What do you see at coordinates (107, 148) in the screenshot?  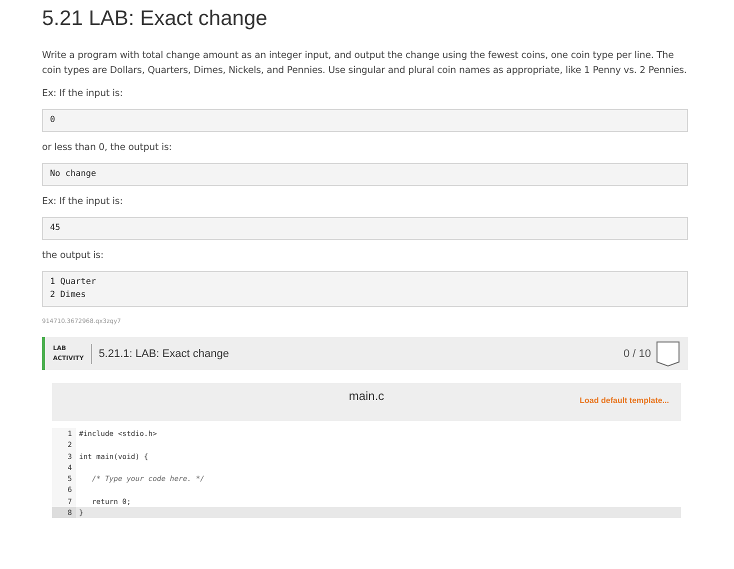 I see `instruction-text: or less than 0, the output is:` at bounding box center [107, 148].